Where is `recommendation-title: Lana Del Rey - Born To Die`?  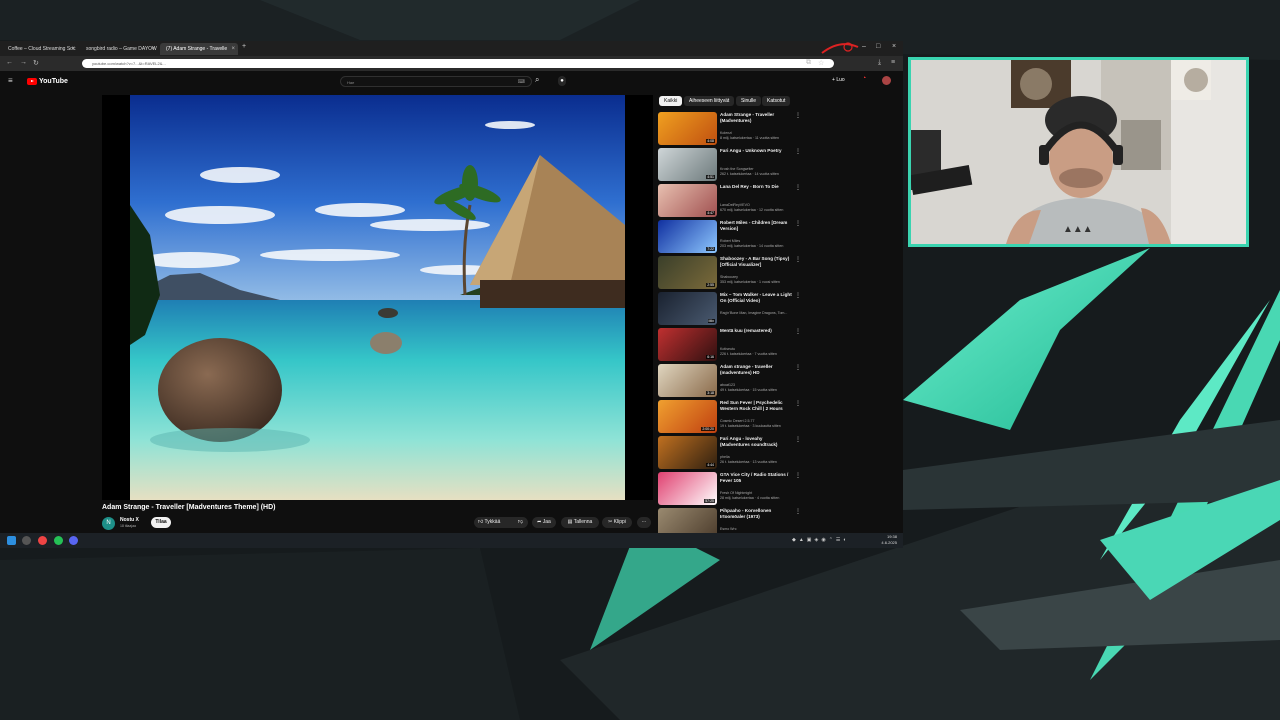
recommendation-title: Lana Del Rey - Born To Die is located at coordinates (756, 187).